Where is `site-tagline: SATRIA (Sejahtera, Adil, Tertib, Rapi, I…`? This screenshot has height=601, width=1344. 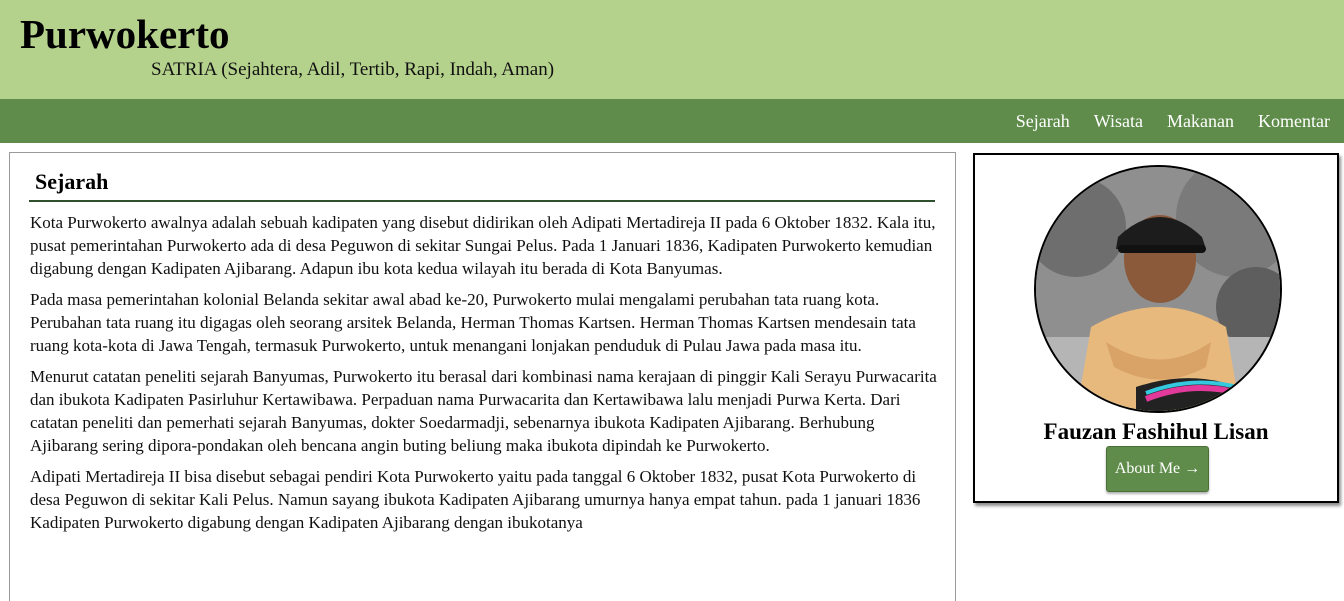
site-tagline: SATRIA (Sejahtera, Adil, Tertib, Rapi, I… is located at coordinates (353, 69).